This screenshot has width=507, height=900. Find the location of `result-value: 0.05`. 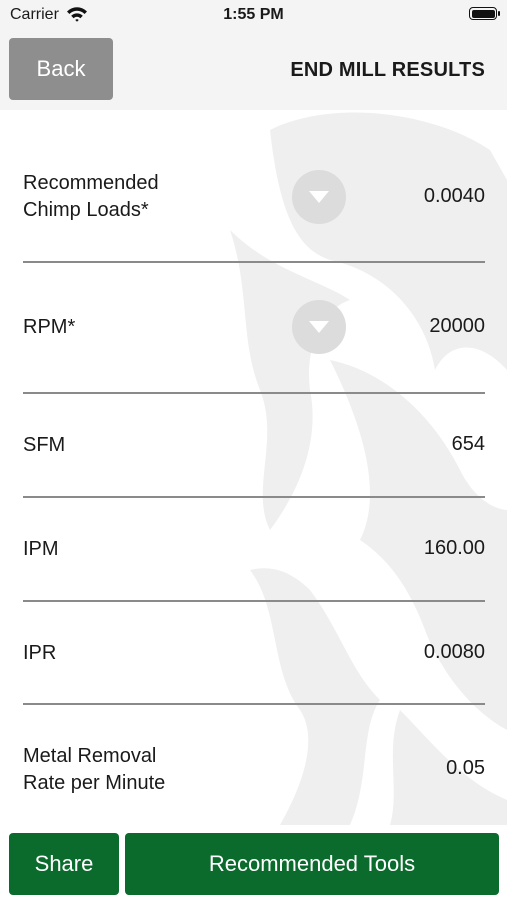

result-value: 0.05 is located at coordinates (465, 768).